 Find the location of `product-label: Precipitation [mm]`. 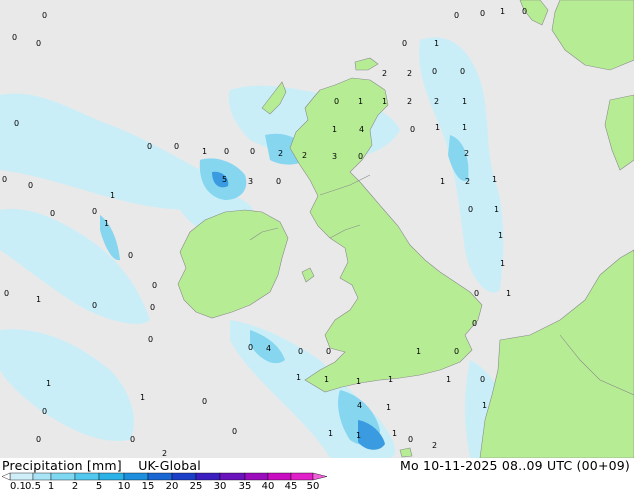

product-label: Precipitation [mm] is located at coordinates (62, 465).